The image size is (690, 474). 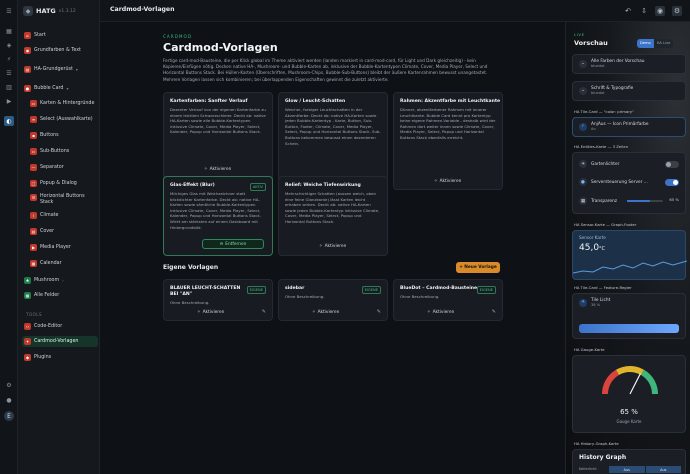 I want to click on logbook-icon: ☰, so click(x=9, y=73).